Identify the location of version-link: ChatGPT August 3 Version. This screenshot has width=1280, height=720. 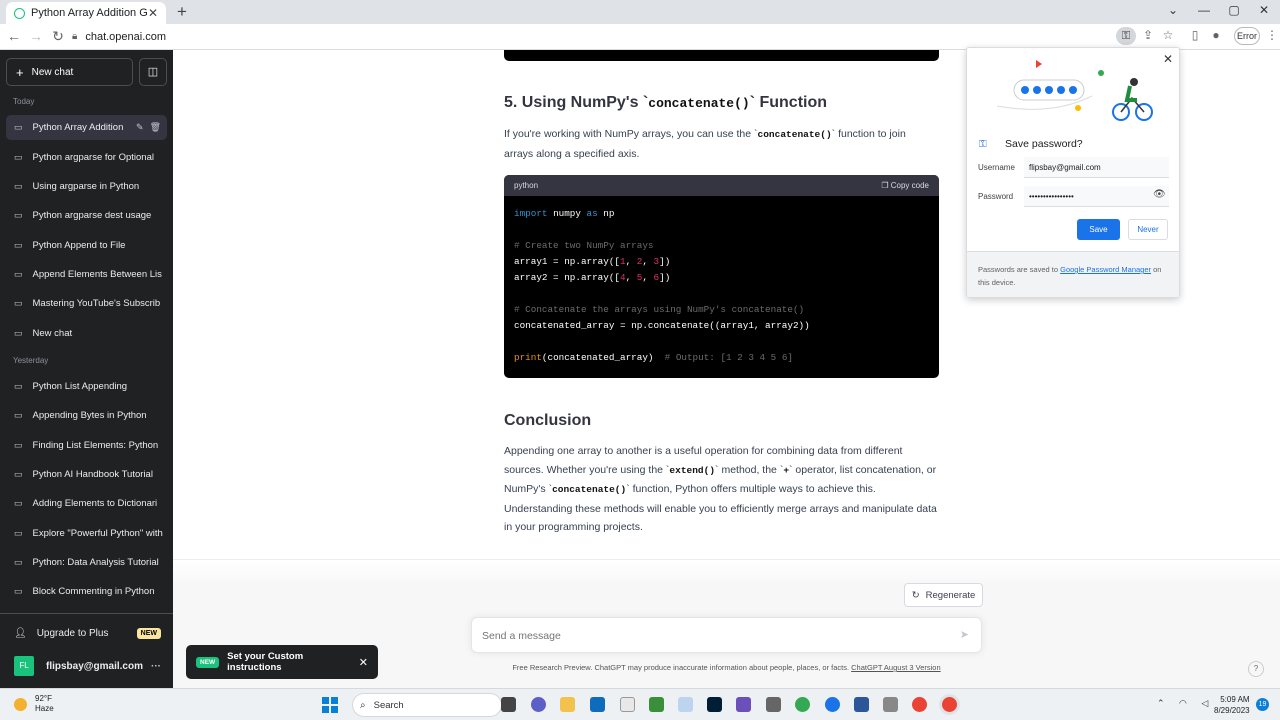
(896, 667).